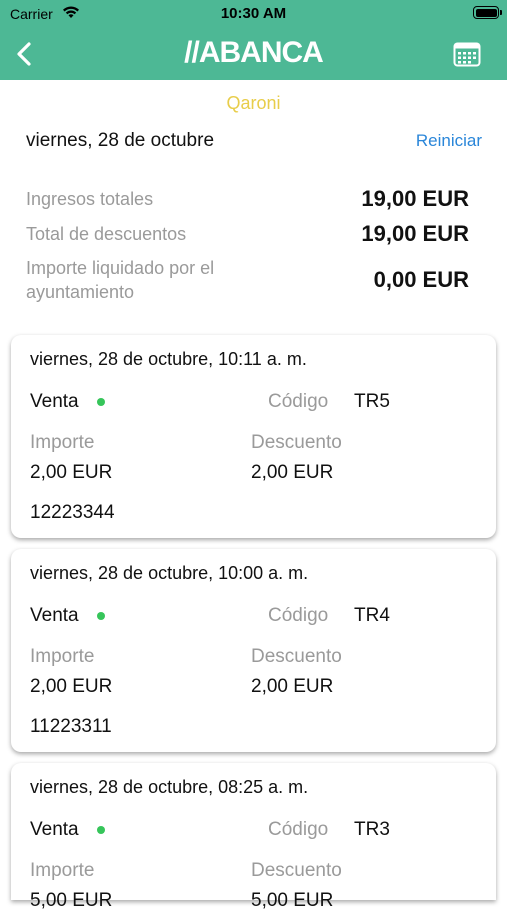  What do you see at coordinates (120, 140) in the screenshot?
I see `selected-date: viernes, 28 de octubre` at bounding box center [120, 140].